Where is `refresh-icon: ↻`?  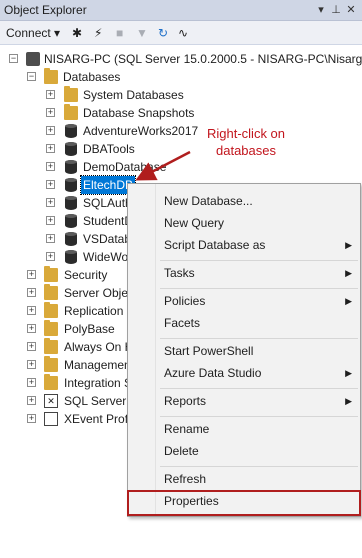 refresh-icon: ↻ is located at coordinates (163, 33).